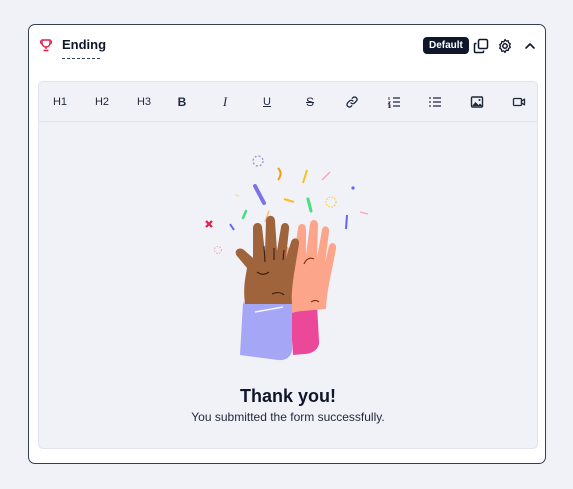 This screenshot has width=573, height=489. Describe the element at coordinates (287, 396) in the screenshot. I see `thank-you-heading: Thank you!` at that location.